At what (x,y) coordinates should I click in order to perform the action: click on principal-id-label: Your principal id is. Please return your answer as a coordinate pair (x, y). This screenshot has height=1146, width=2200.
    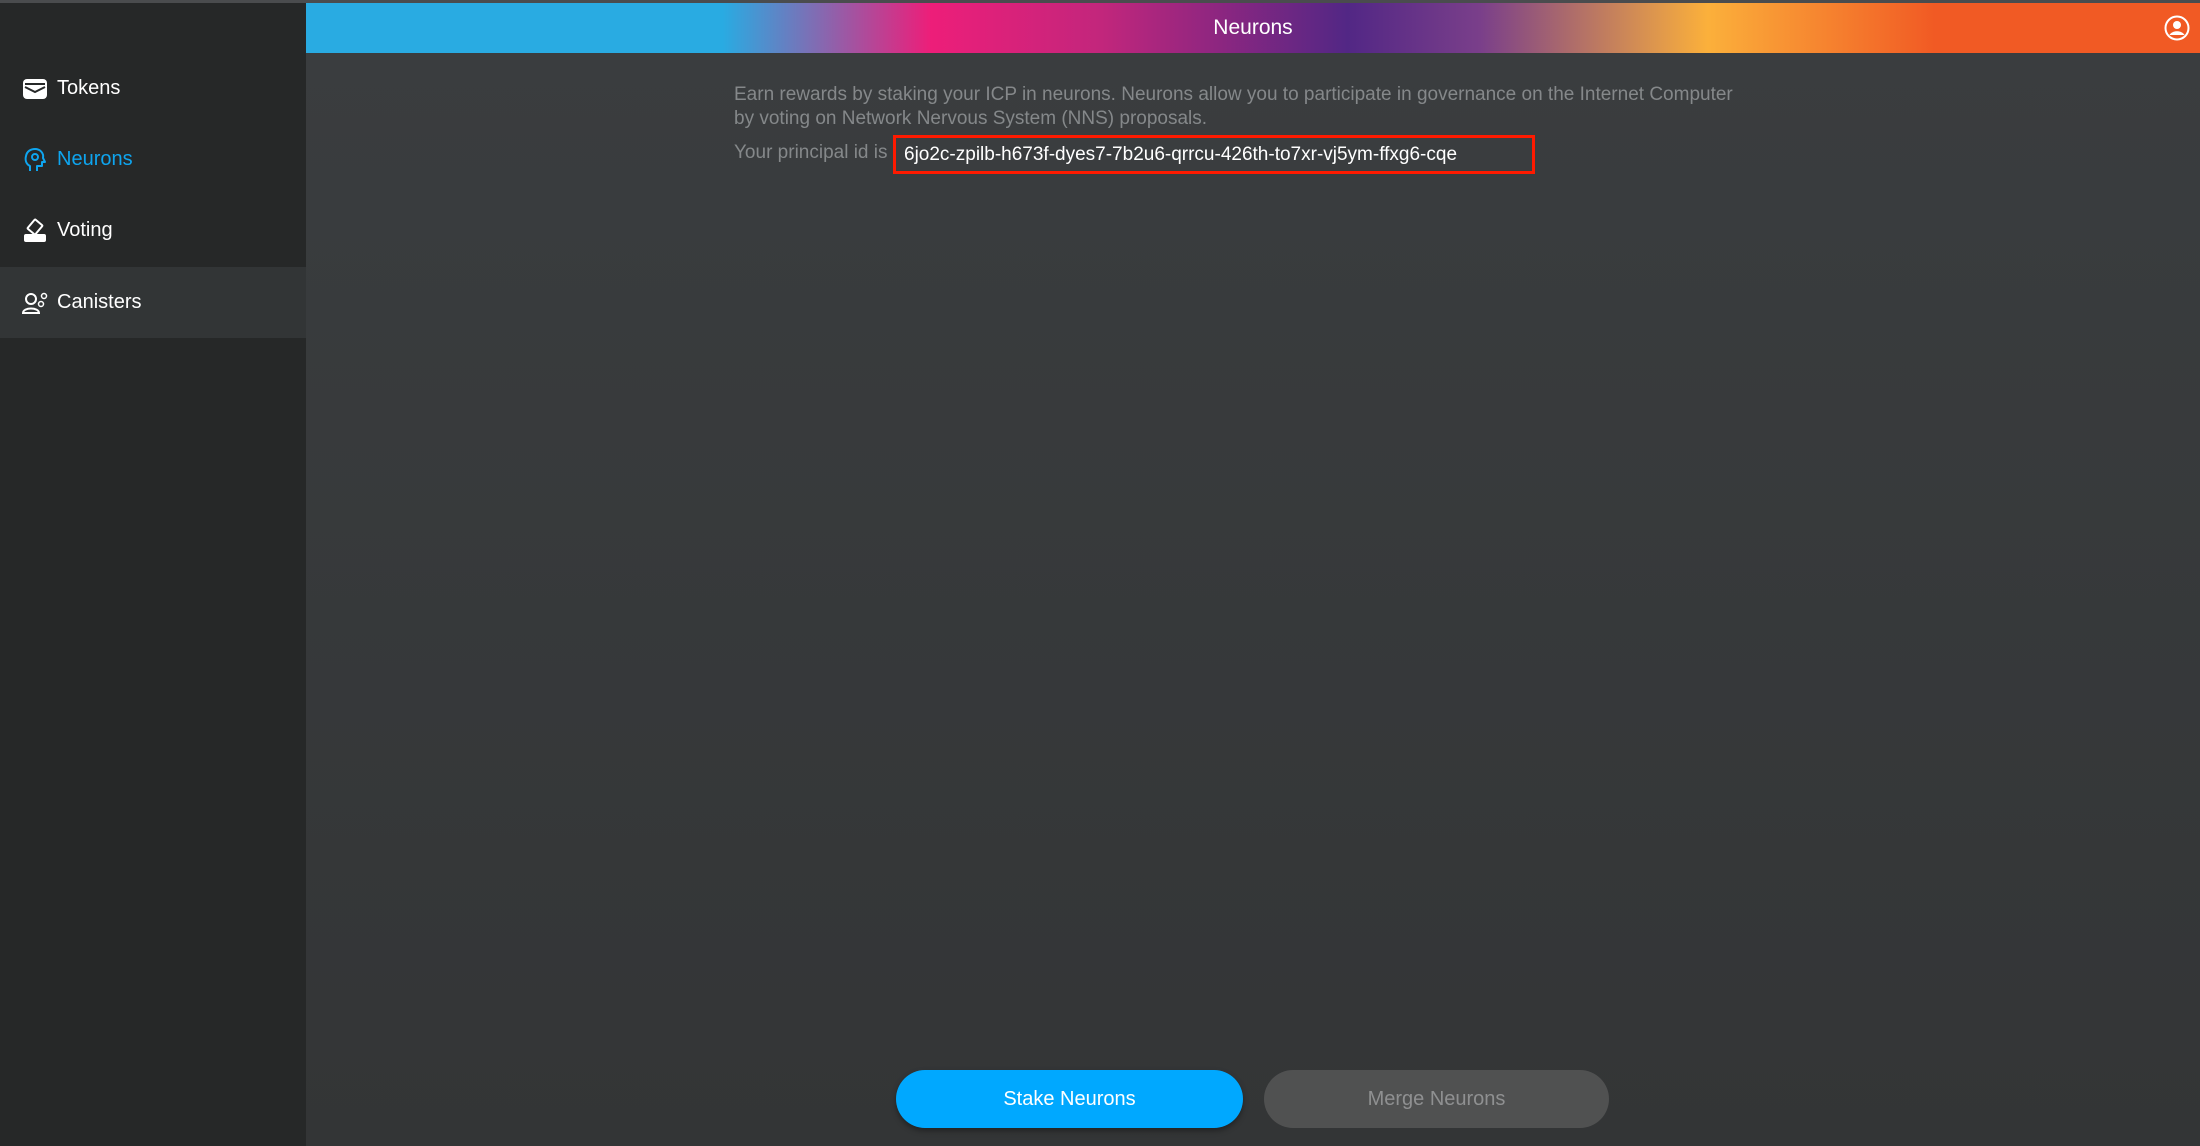
    Looking at the image, I should click on (811, 152).